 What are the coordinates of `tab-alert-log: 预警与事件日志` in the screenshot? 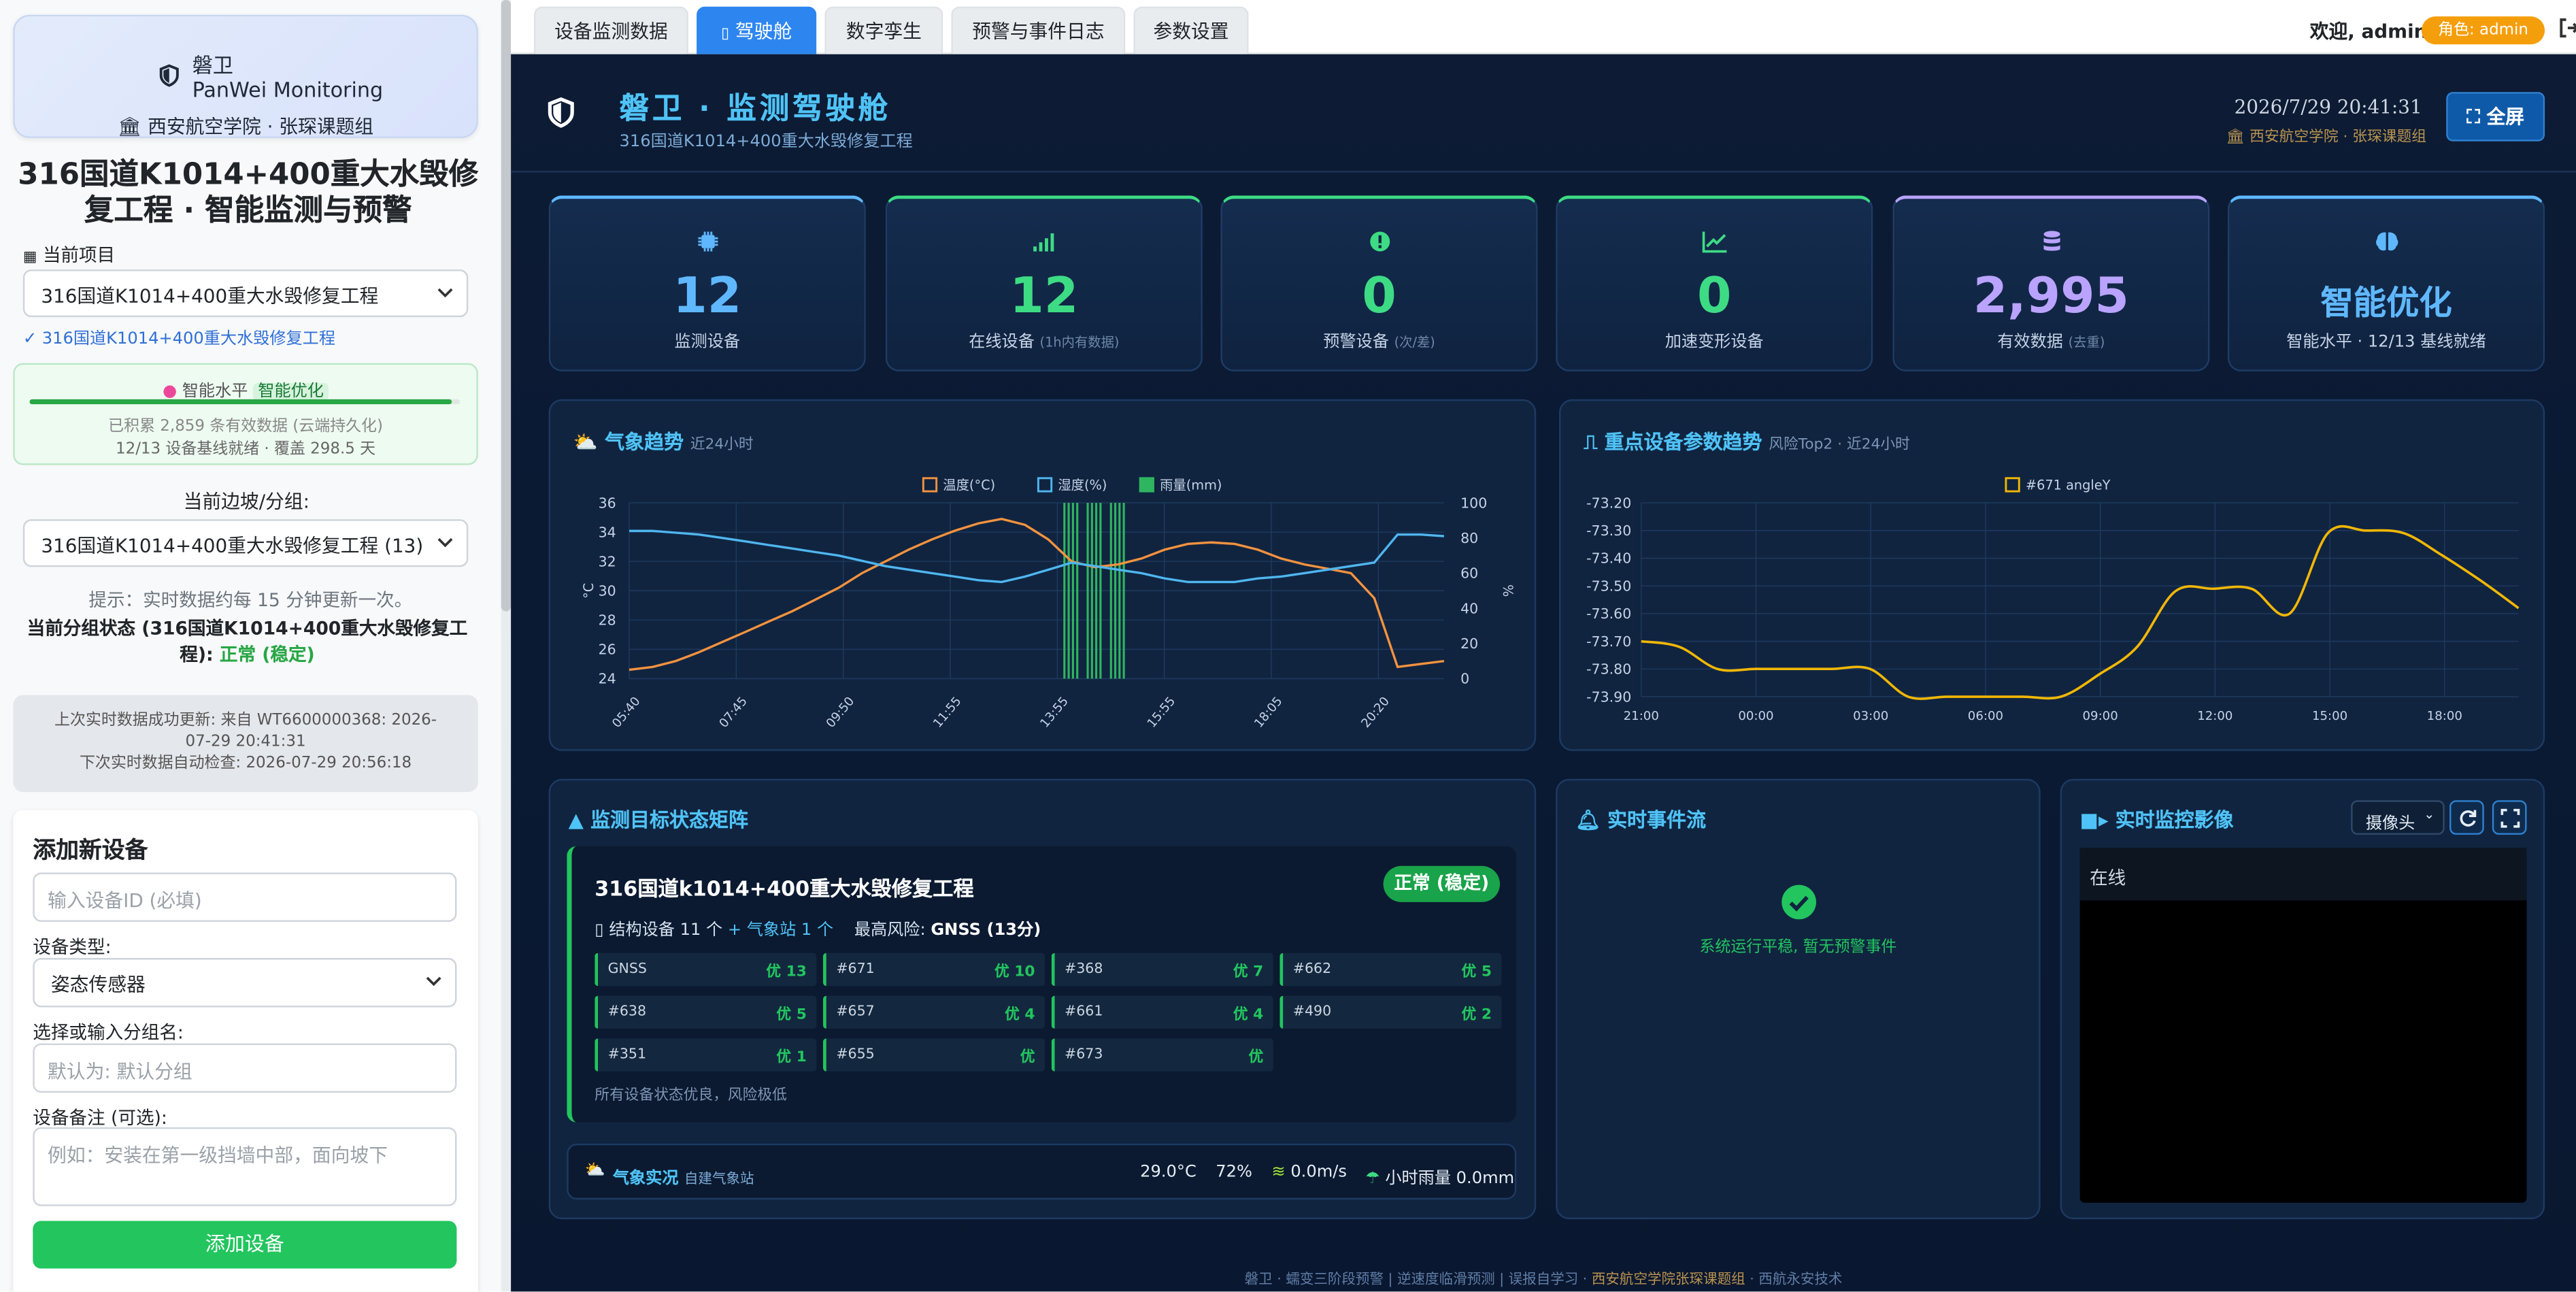 It's located at (1038, 30).